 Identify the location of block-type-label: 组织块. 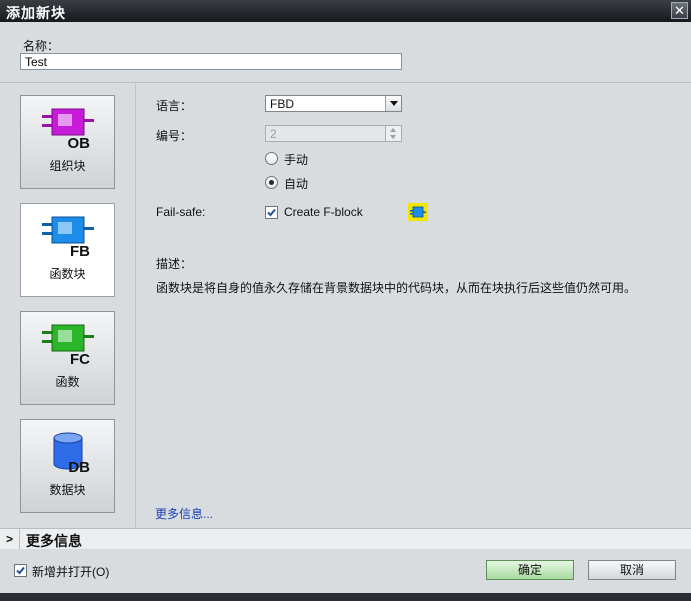
(67, 166).